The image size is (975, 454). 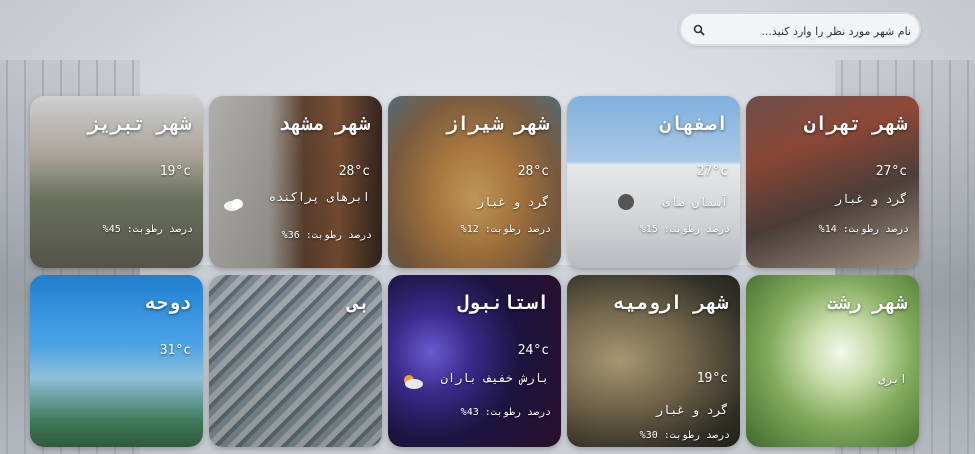 I want to click on humidity: درصد رطوبت: 12%, so click(x=505, y=229).